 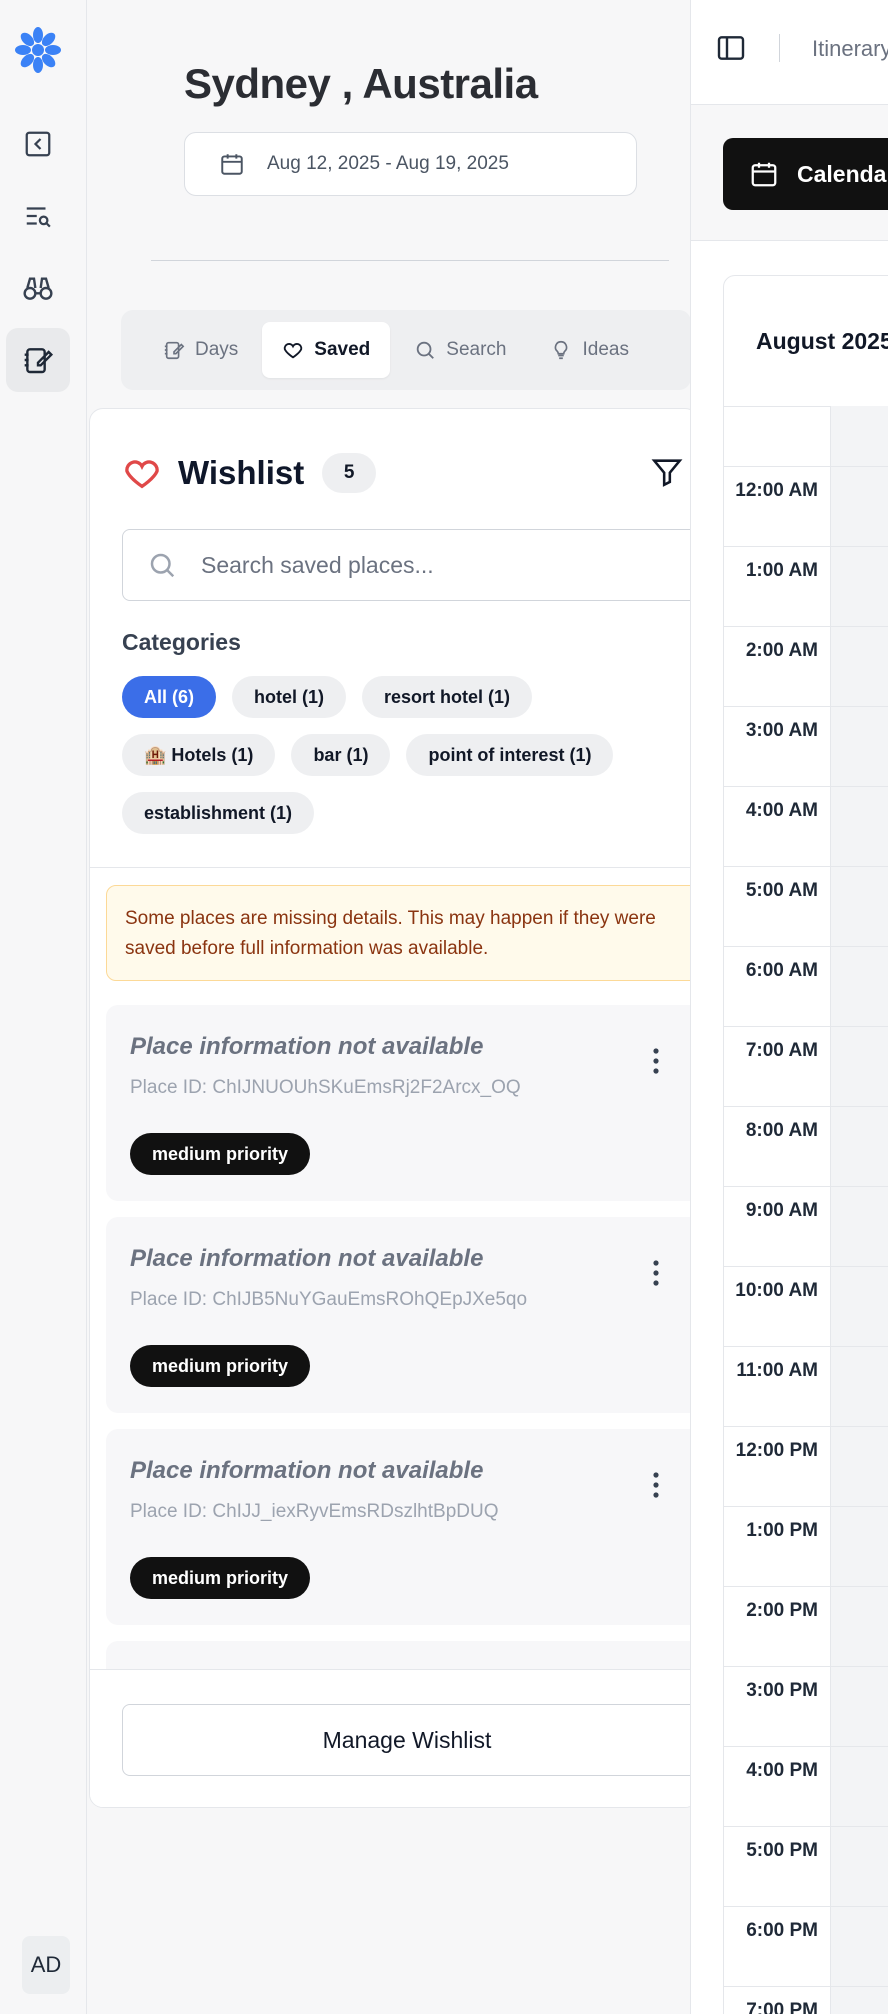 I want to click on time-slot: 6:00 PM, so click(x=806, y=1946).